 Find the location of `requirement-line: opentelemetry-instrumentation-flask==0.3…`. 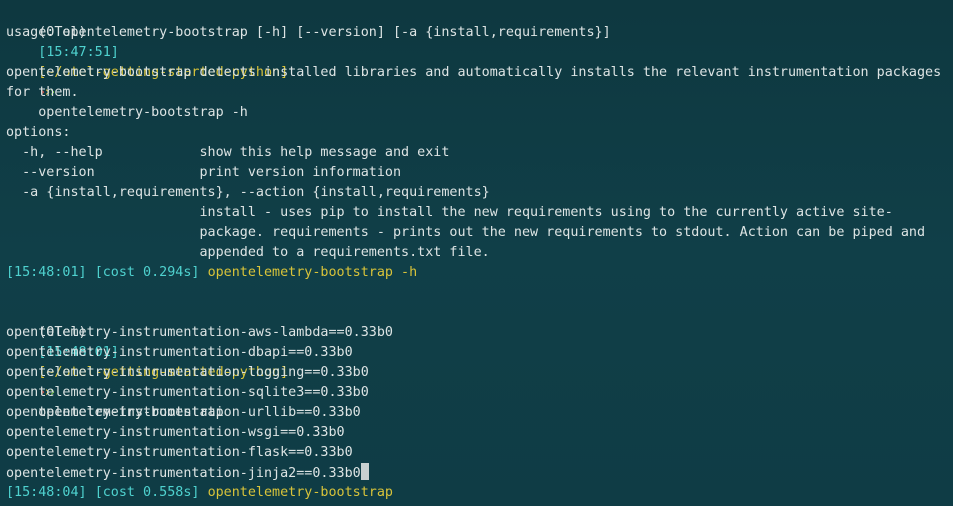

requirement-line: opentelemetry-instrumentation-flask==0.3… is located at coordinates (479, 453).